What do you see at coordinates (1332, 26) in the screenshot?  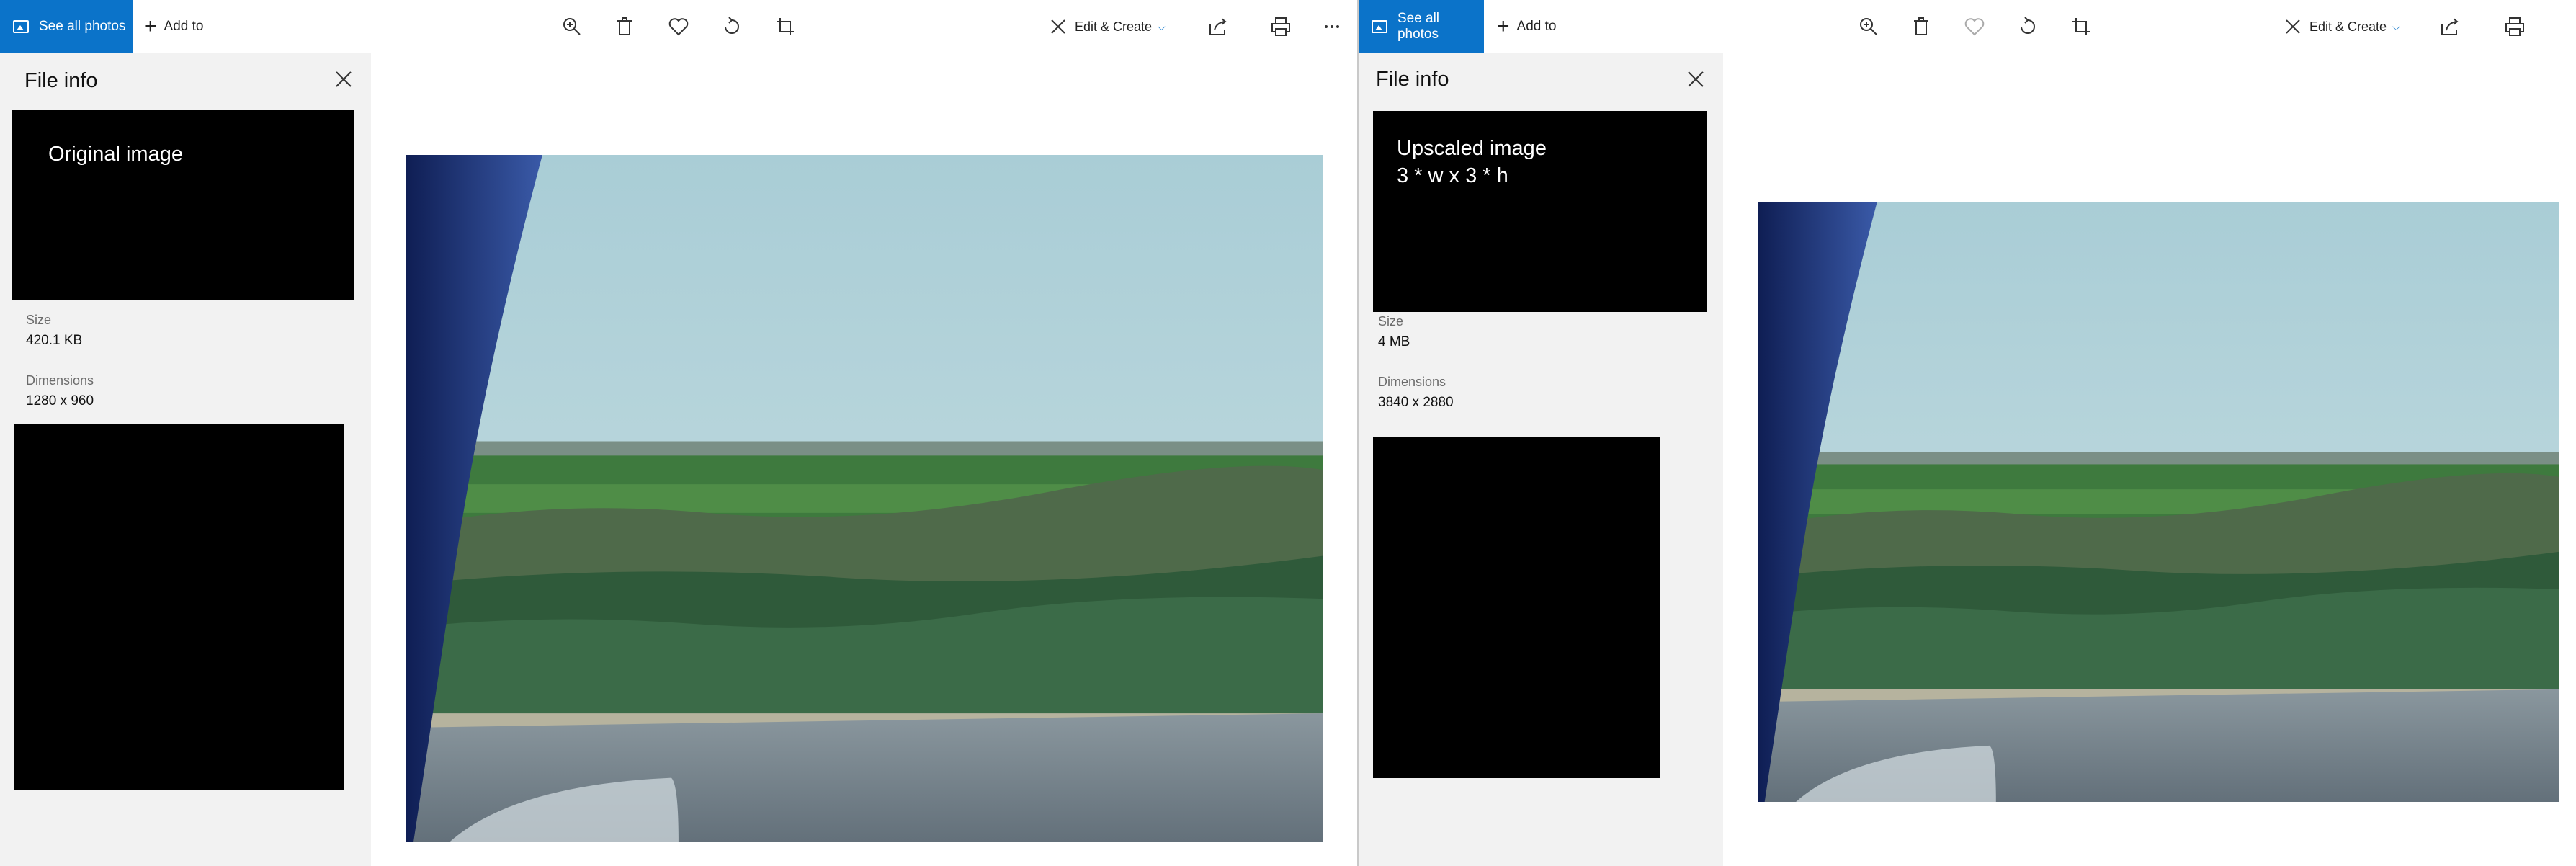 I see `more-icon` at bounding box center [1332, 26].